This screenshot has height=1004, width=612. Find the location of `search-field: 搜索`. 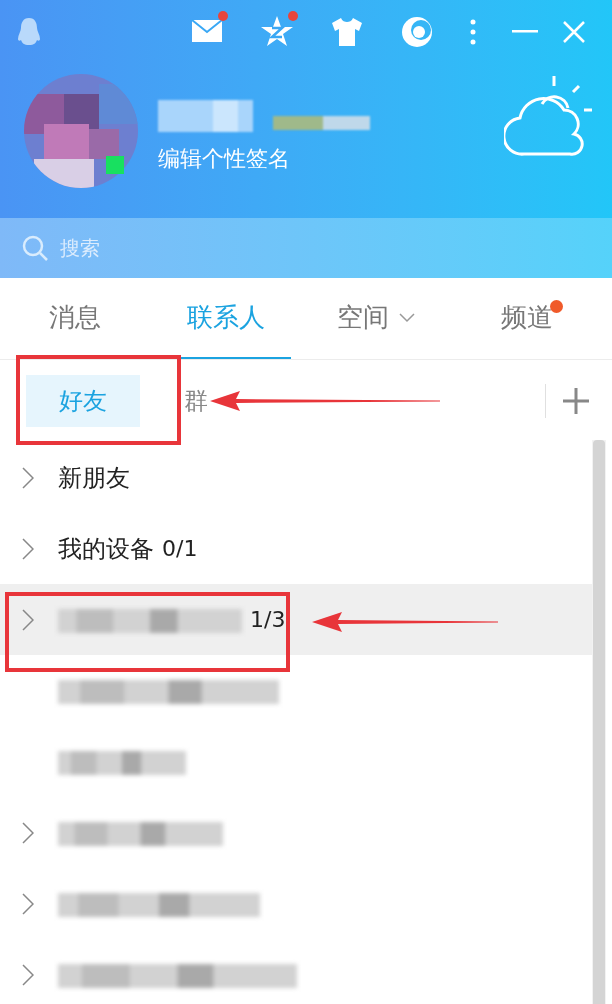

search-field: 搜索 is located at coordinates (306, 248).